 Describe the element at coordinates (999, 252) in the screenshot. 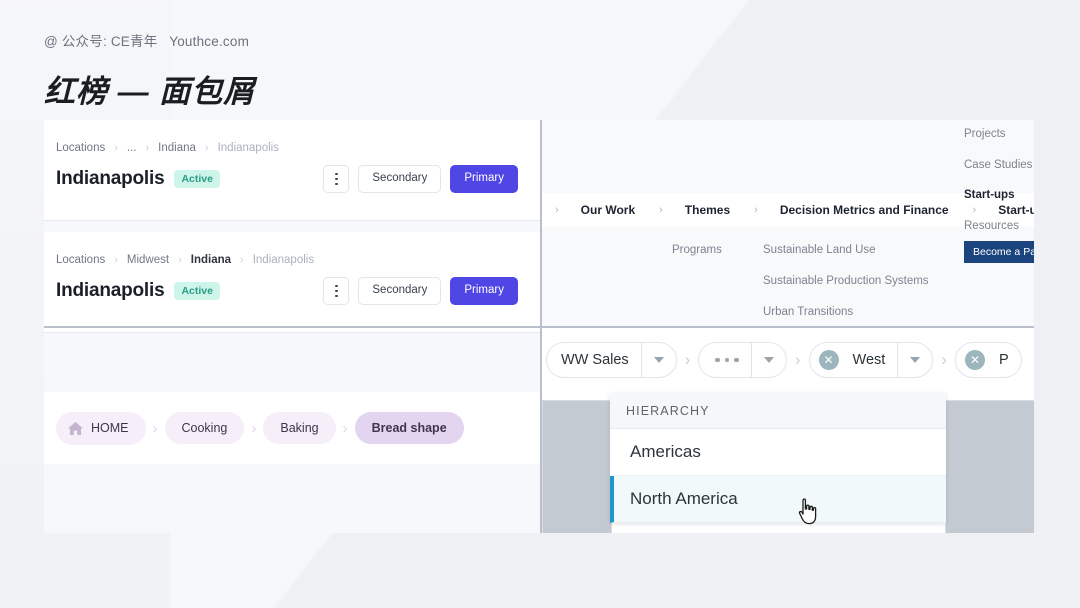

I see `become-a-partner-button: Become a Partner` at that location.